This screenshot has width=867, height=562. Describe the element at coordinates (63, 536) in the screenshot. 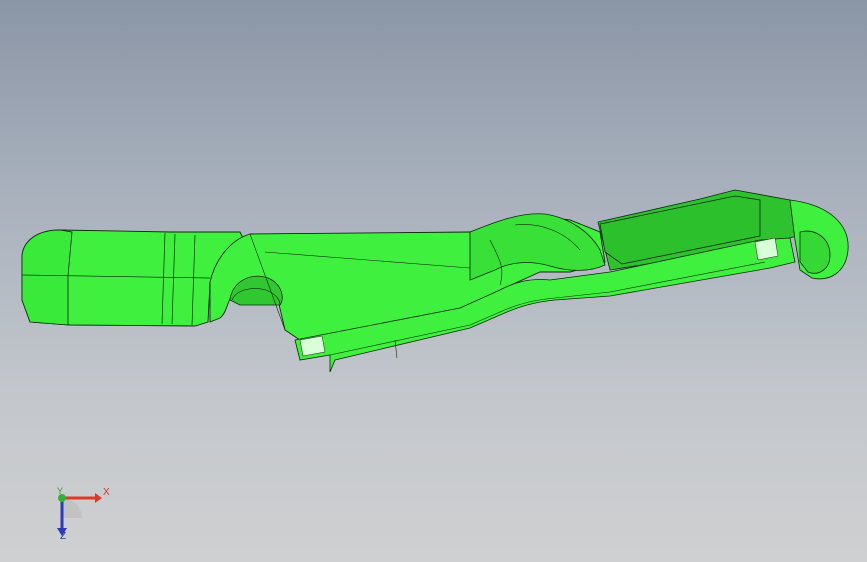

I see `z-axis-label: Z` at that location.